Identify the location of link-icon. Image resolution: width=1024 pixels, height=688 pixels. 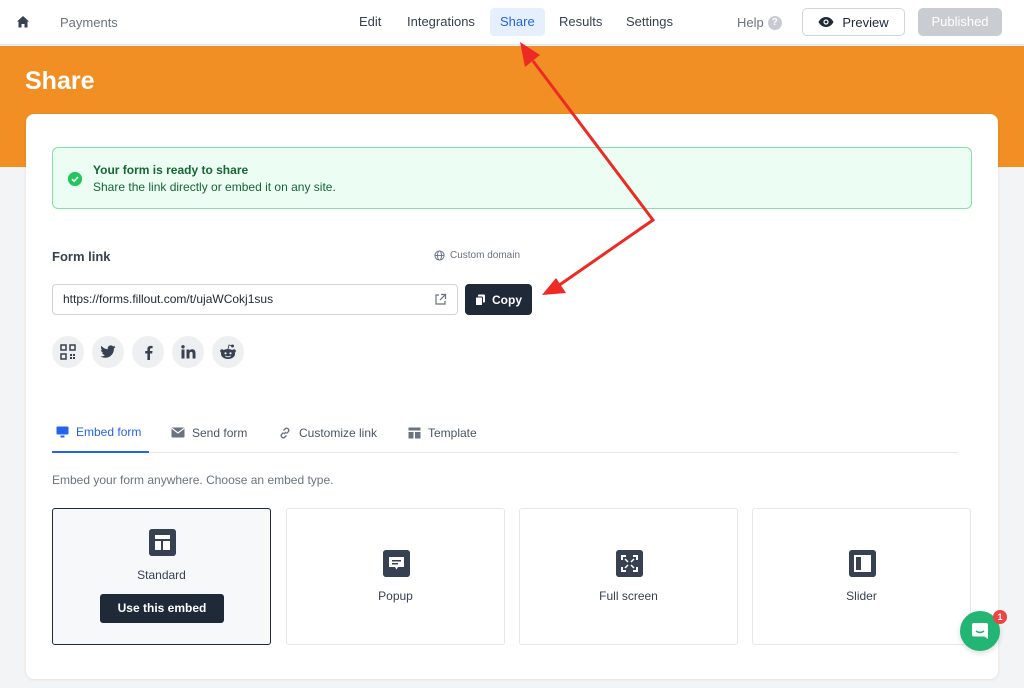
(285, 432).